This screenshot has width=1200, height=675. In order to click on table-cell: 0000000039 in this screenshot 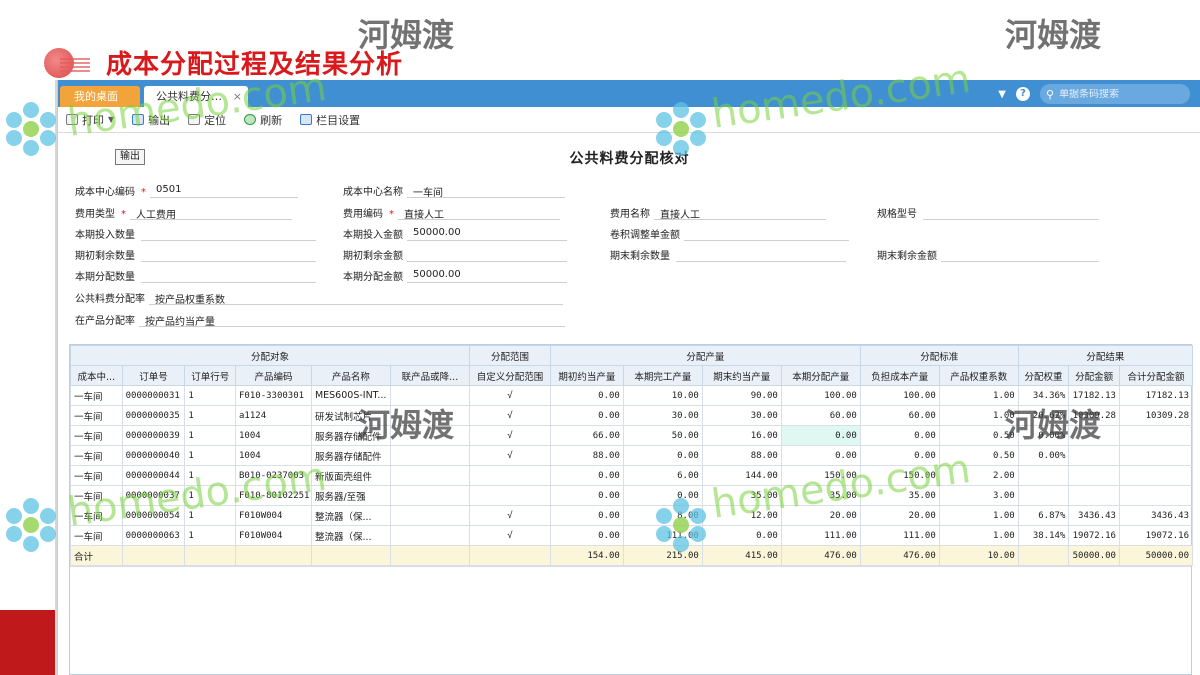, I will do `click(153, 435)`.